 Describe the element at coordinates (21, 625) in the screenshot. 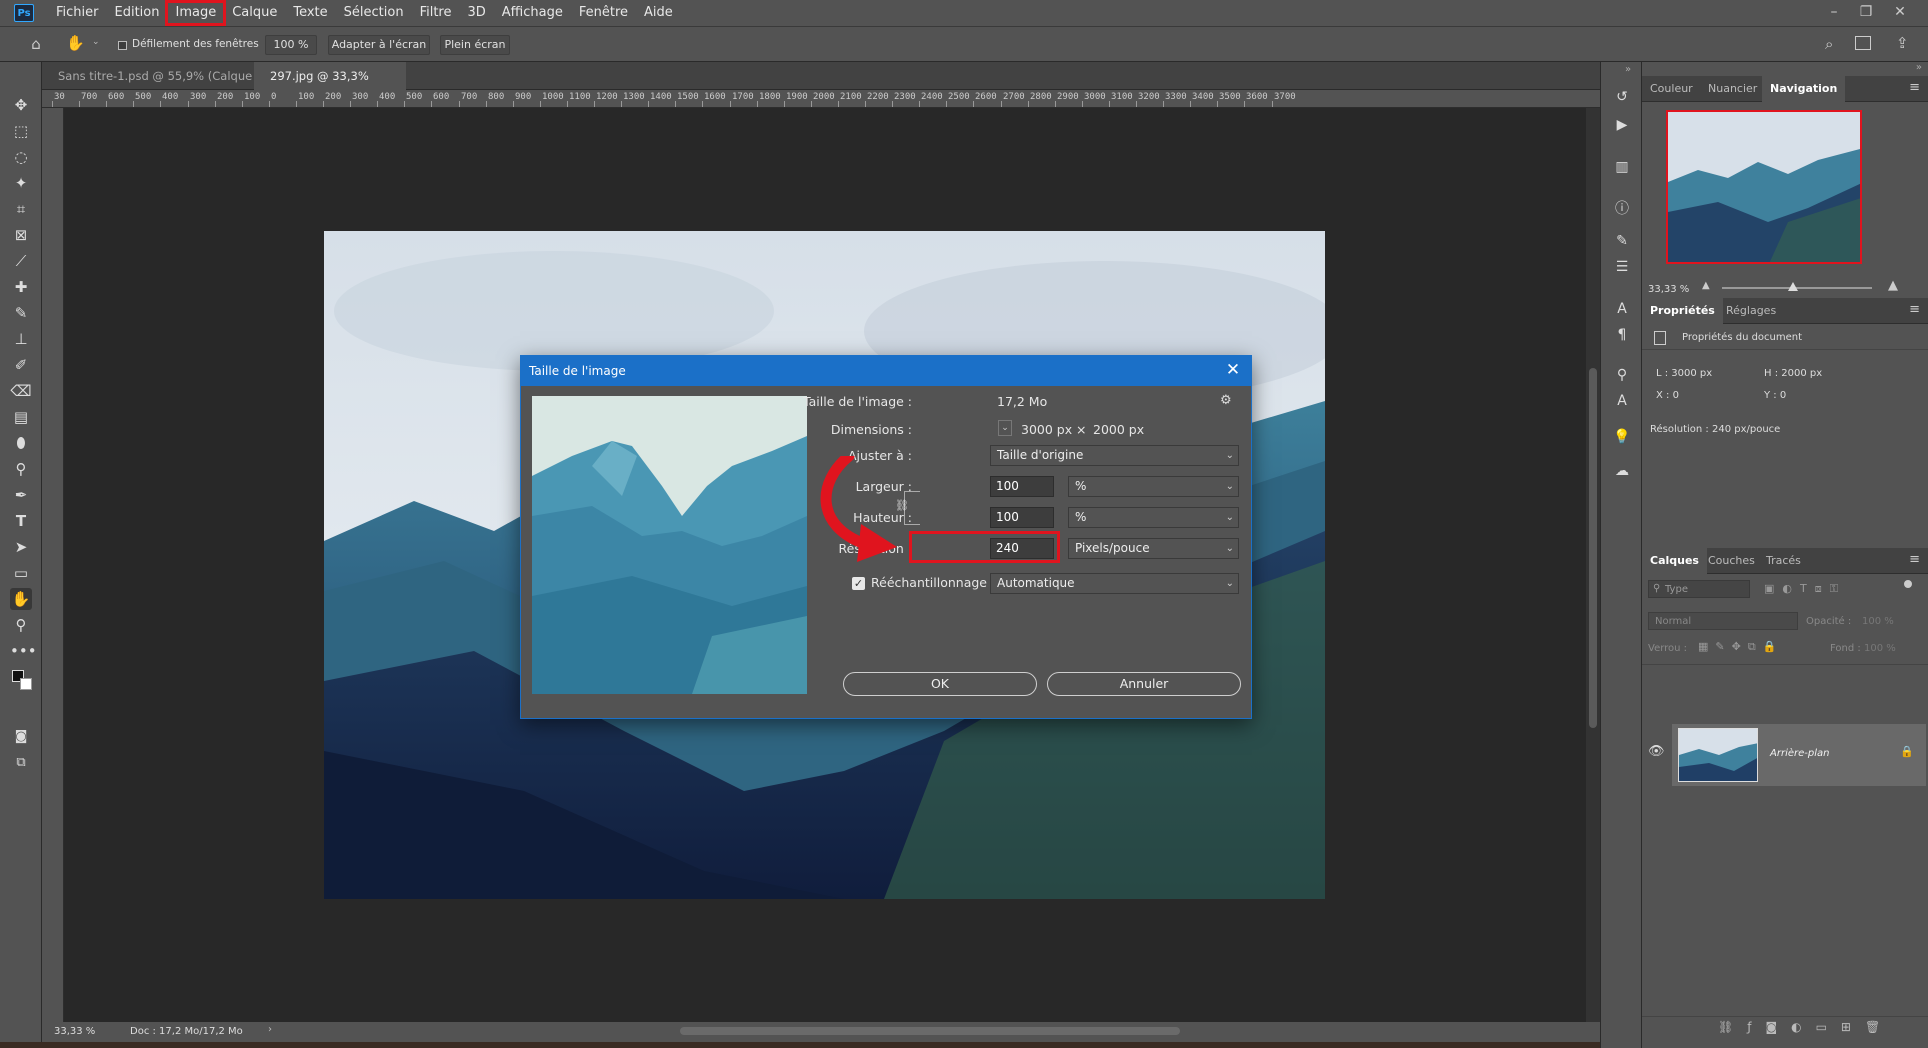

I see `zoom-tool-icon: ⚲` at that location.